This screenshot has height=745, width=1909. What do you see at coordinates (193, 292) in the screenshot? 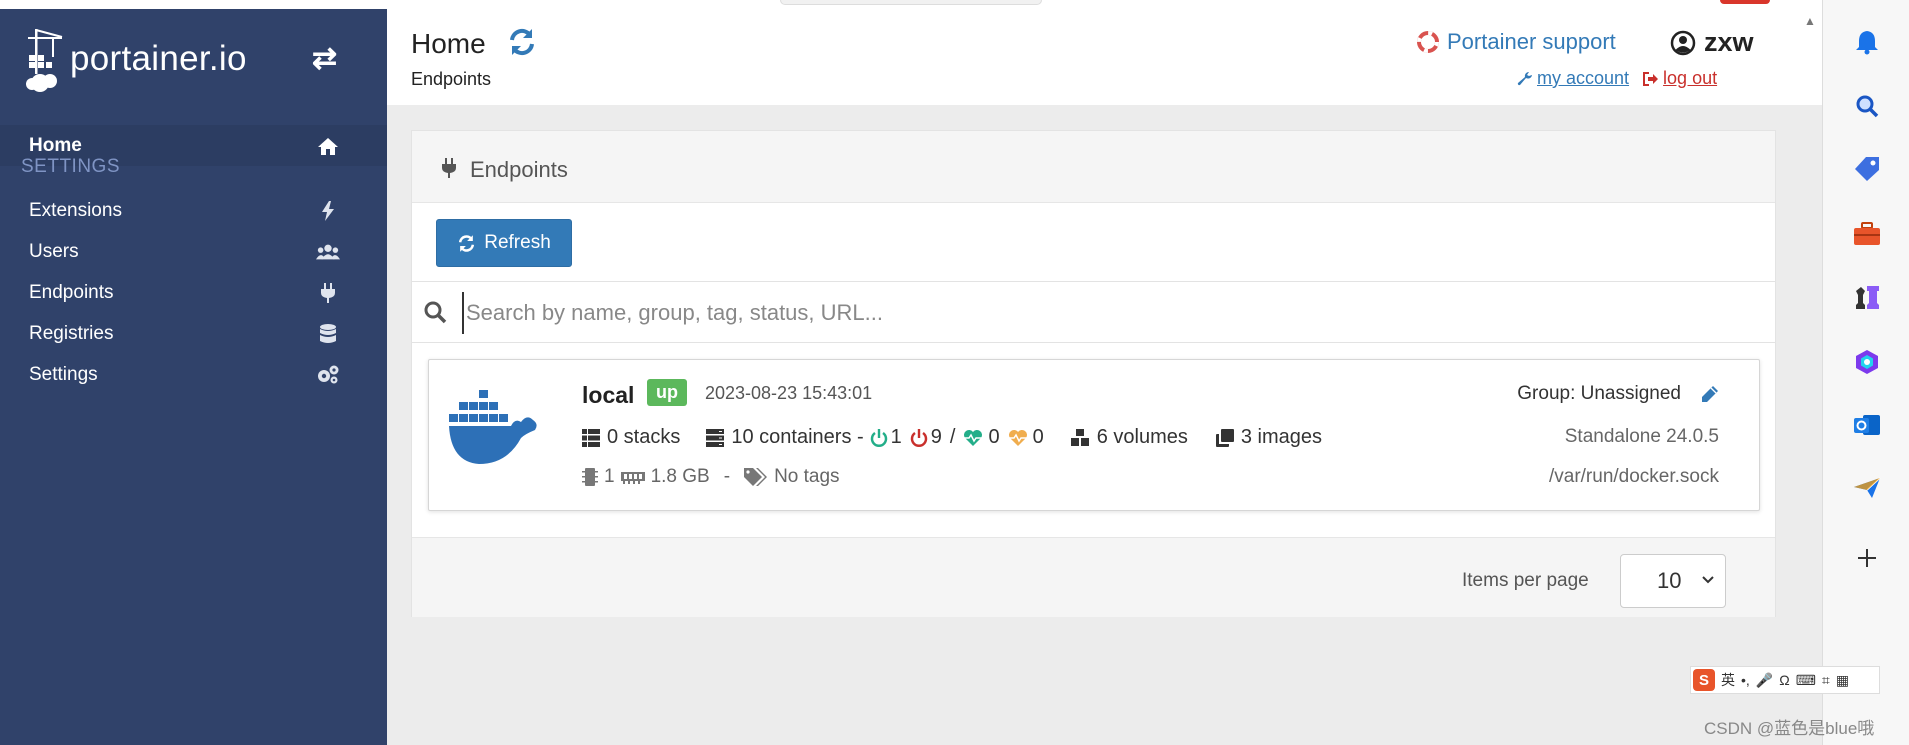
I see `sidebar-item-endpoints: Endpoints` at bounding box center [193, 292].